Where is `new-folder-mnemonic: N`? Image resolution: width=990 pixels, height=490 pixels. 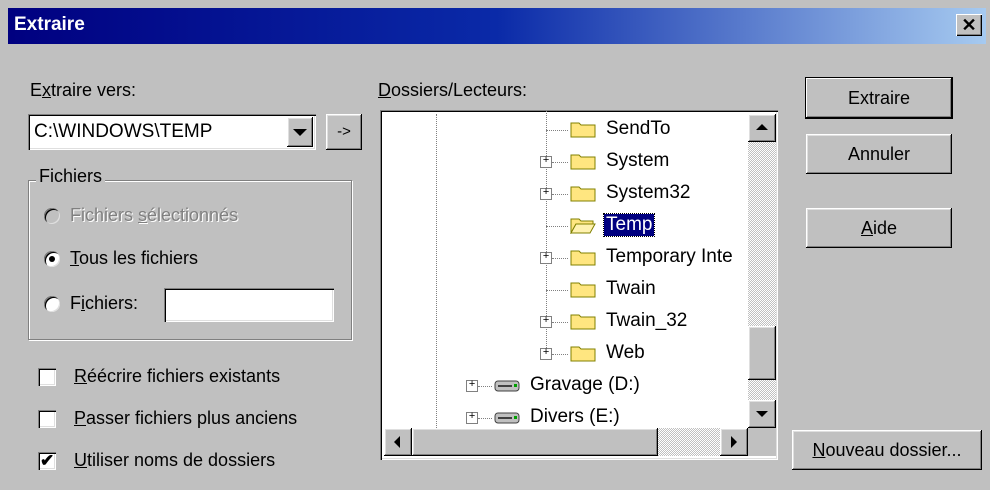
new-folder-mnemonic: N is located at coordinates (819, 450).